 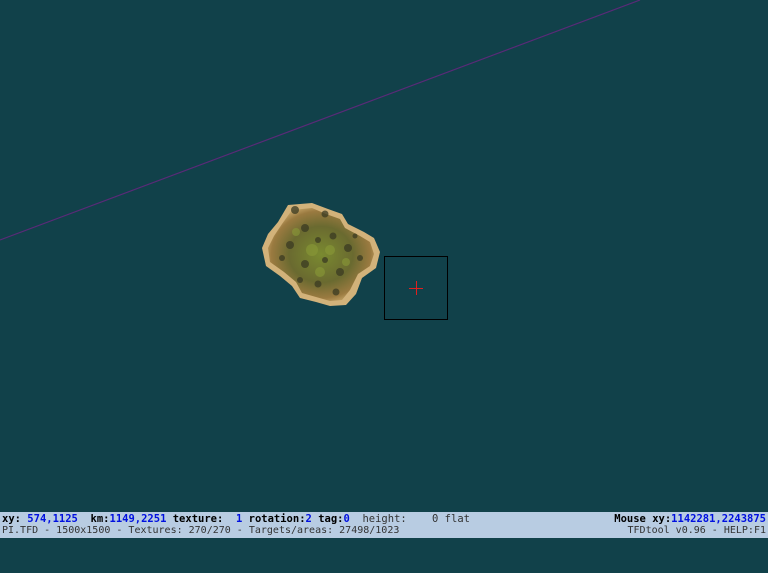 I want to click on xy-label: xy:, so click(x=11, y=519).